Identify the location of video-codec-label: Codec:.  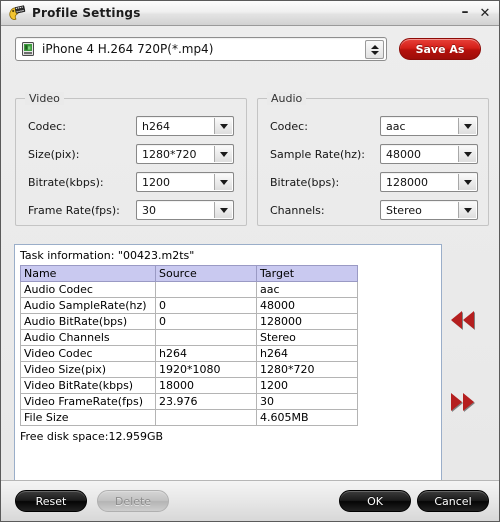
(47, 126).